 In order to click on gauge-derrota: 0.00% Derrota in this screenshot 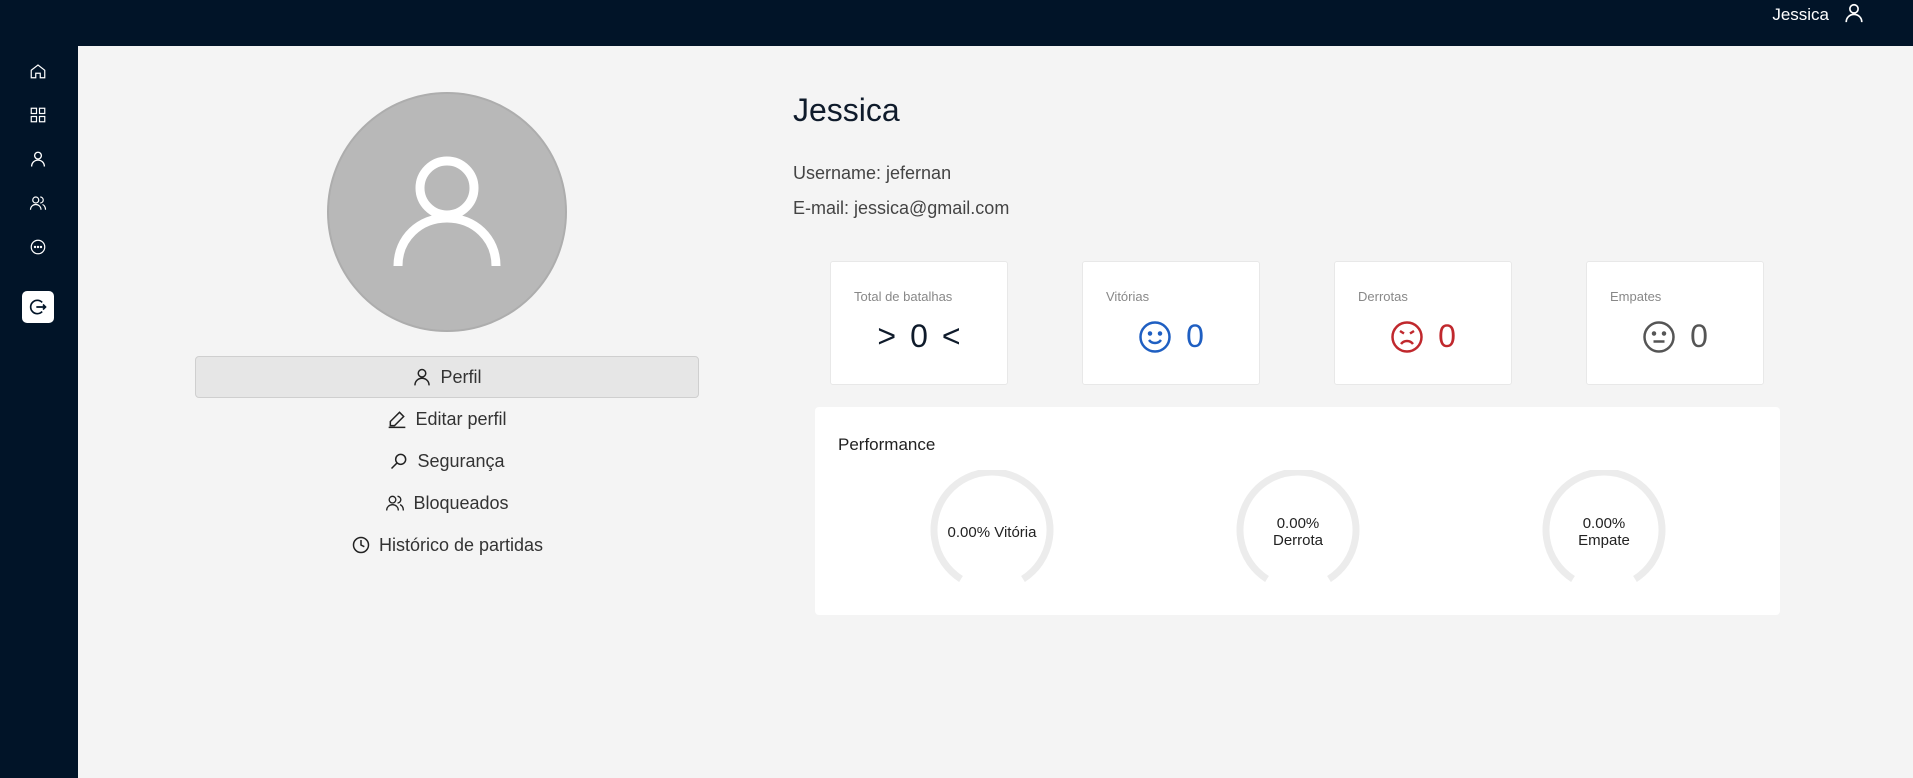, I will do `click(1298, 532)`.